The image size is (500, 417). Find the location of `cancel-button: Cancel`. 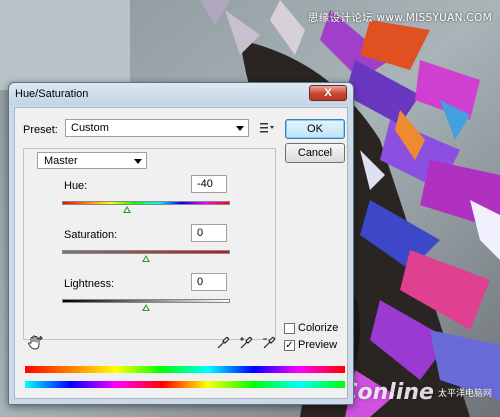

cancel-button: Cancel is located at coordinates (315, 153).